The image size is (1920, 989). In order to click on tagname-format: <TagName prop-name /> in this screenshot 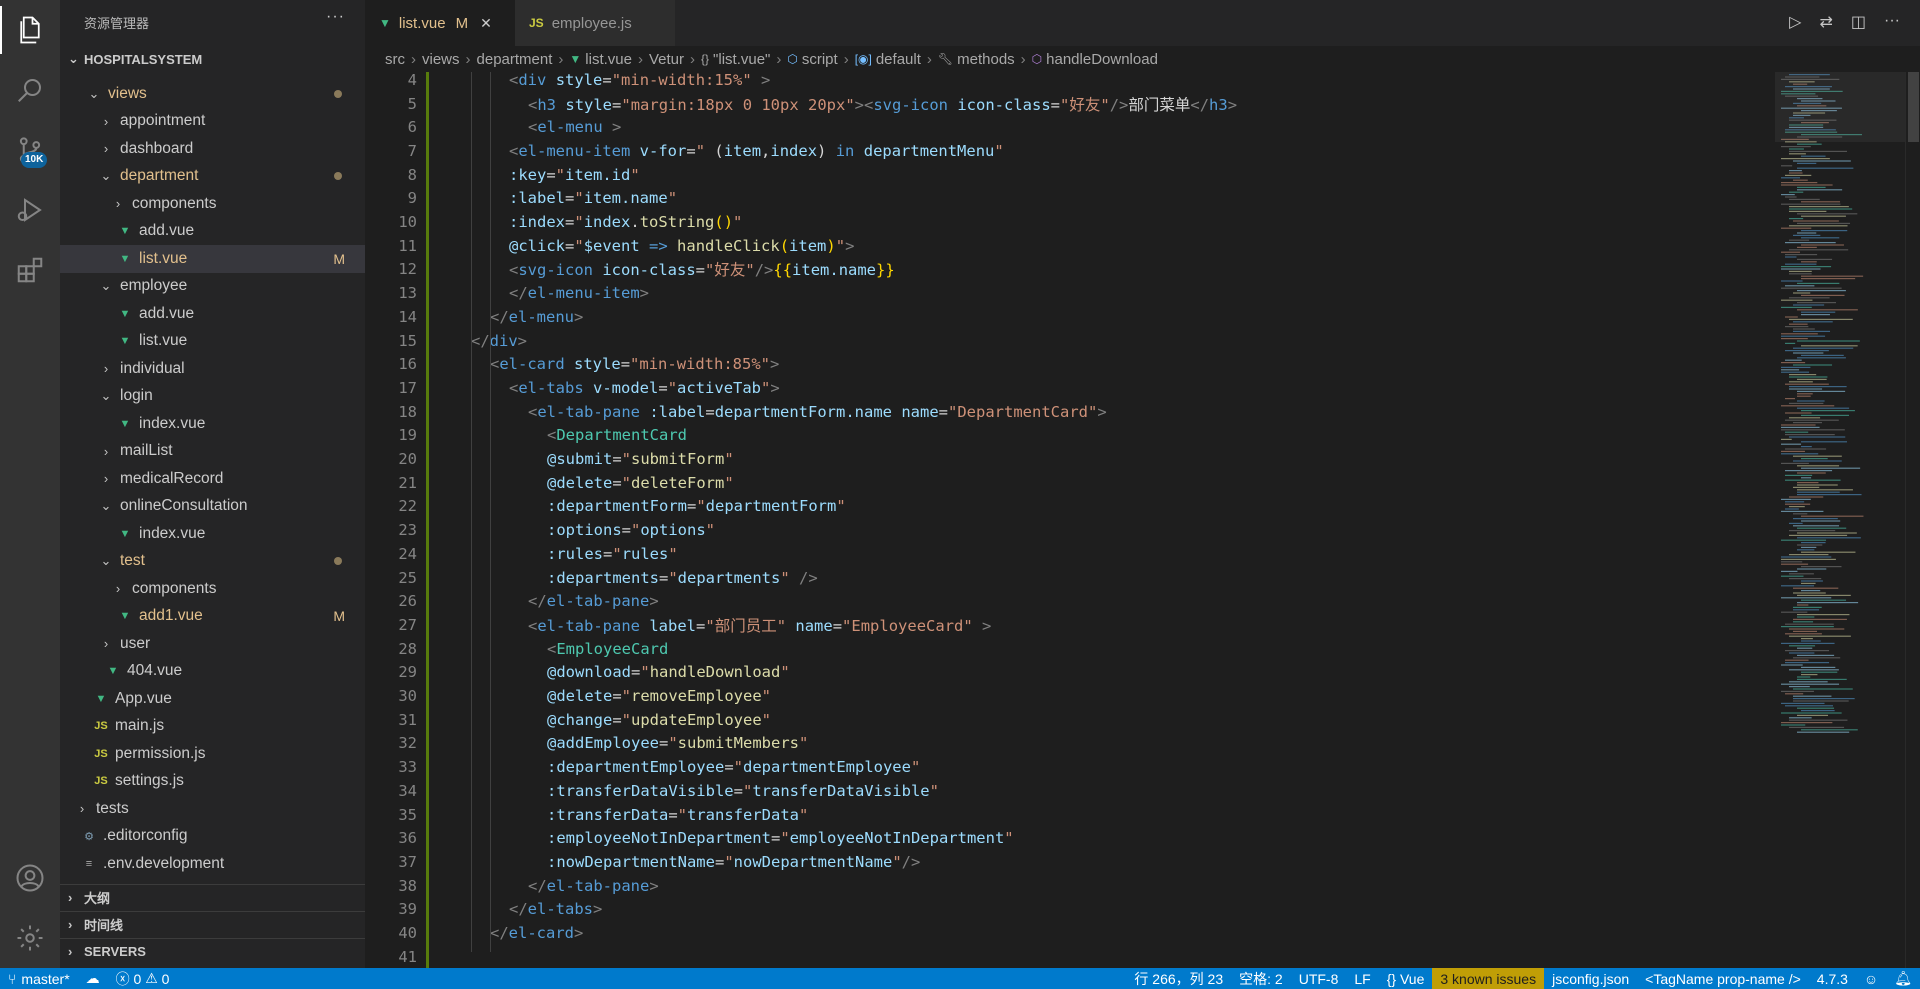, I will do `click(1723, 978)`.